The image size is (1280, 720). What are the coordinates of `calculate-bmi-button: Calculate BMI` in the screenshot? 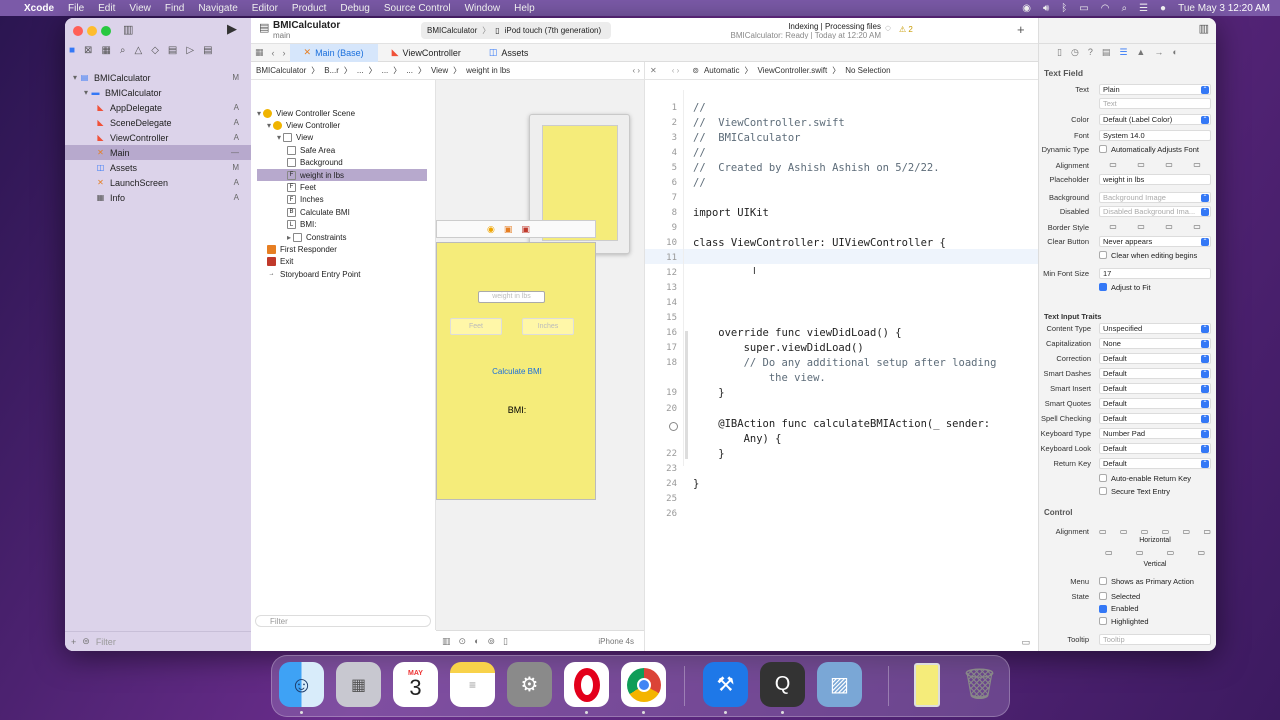 It's located at (517, 371).